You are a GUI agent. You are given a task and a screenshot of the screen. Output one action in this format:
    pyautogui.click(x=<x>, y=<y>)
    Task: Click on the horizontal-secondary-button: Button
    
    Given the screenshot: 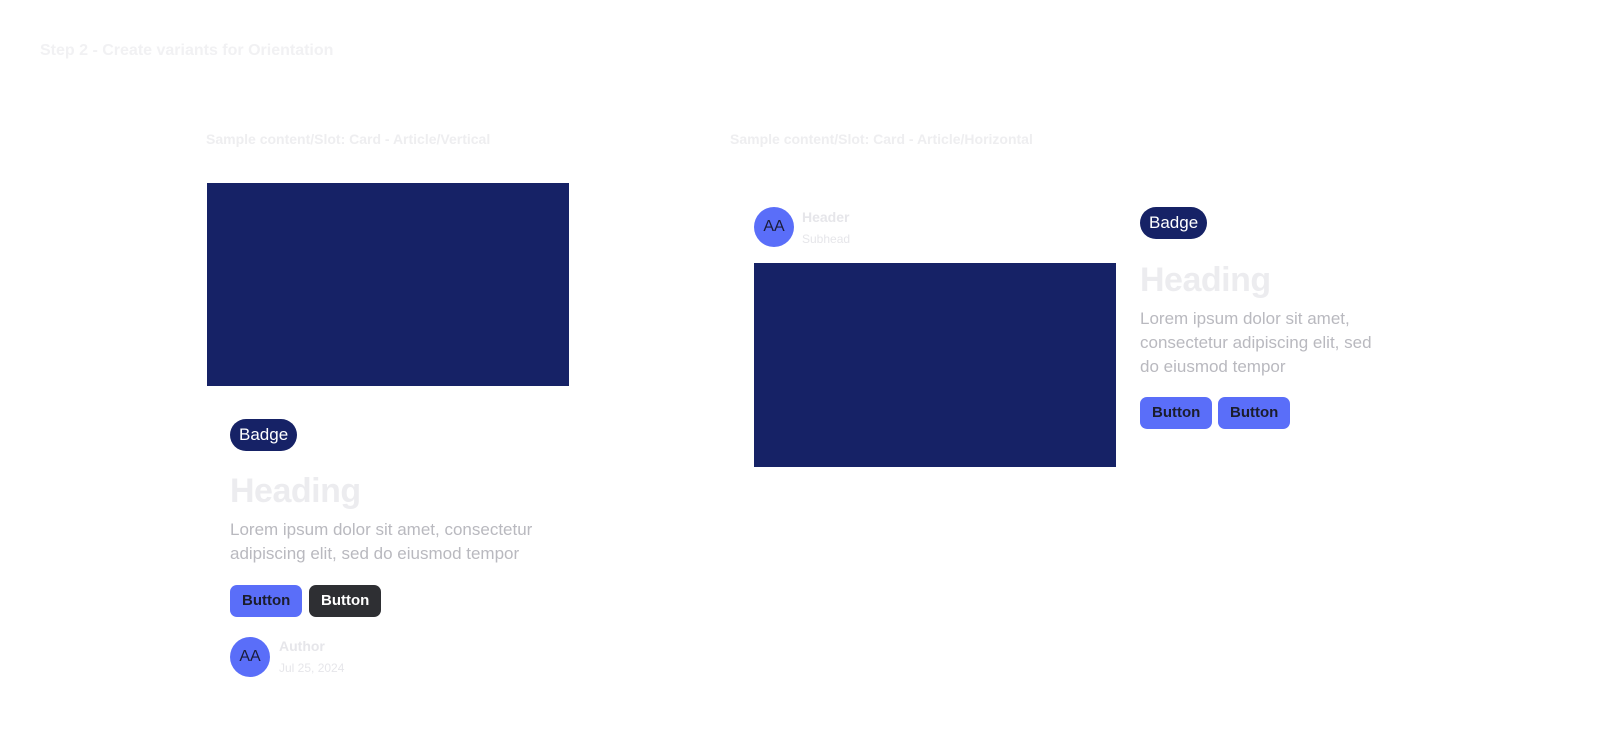 What is the action you would take?
    pyautogui.click(x=1254, y=413)
    